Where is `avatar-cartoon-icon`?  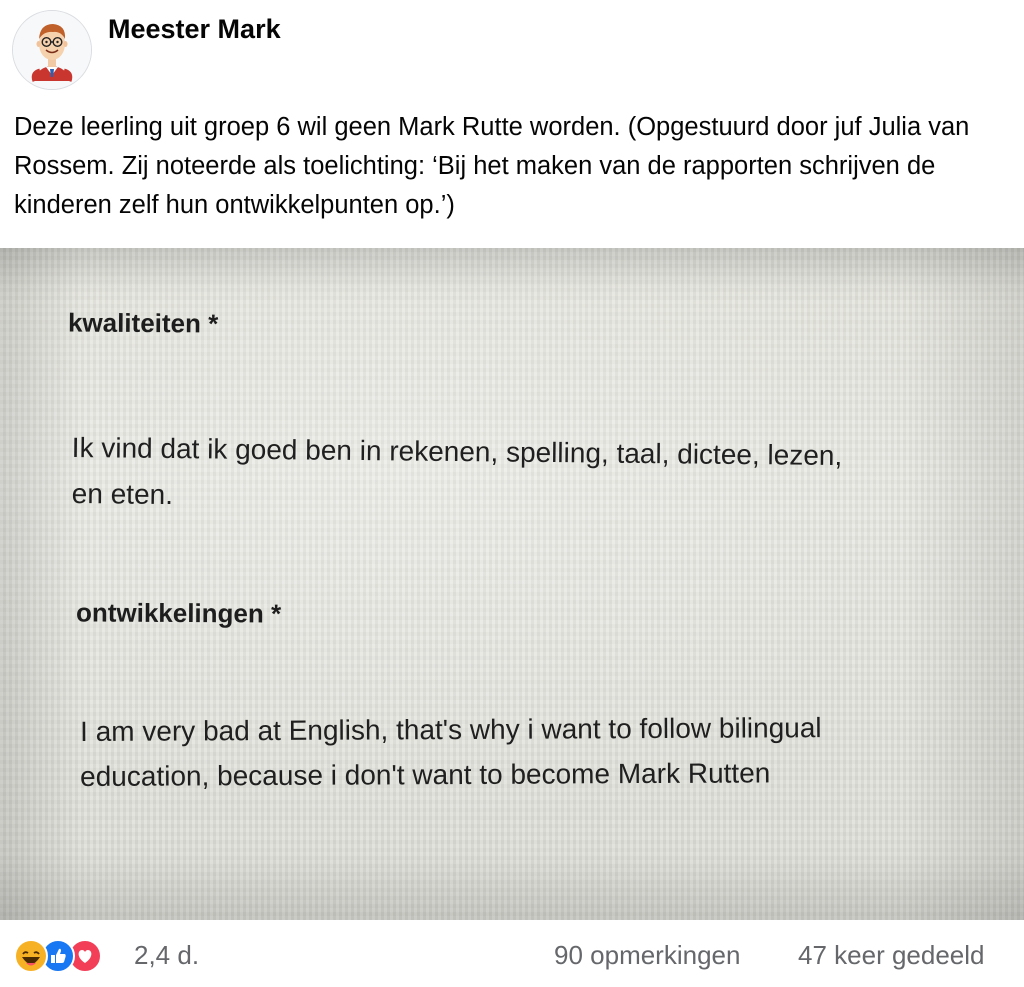
avatar-cartoon-icon is located at coordinates (52, 50).